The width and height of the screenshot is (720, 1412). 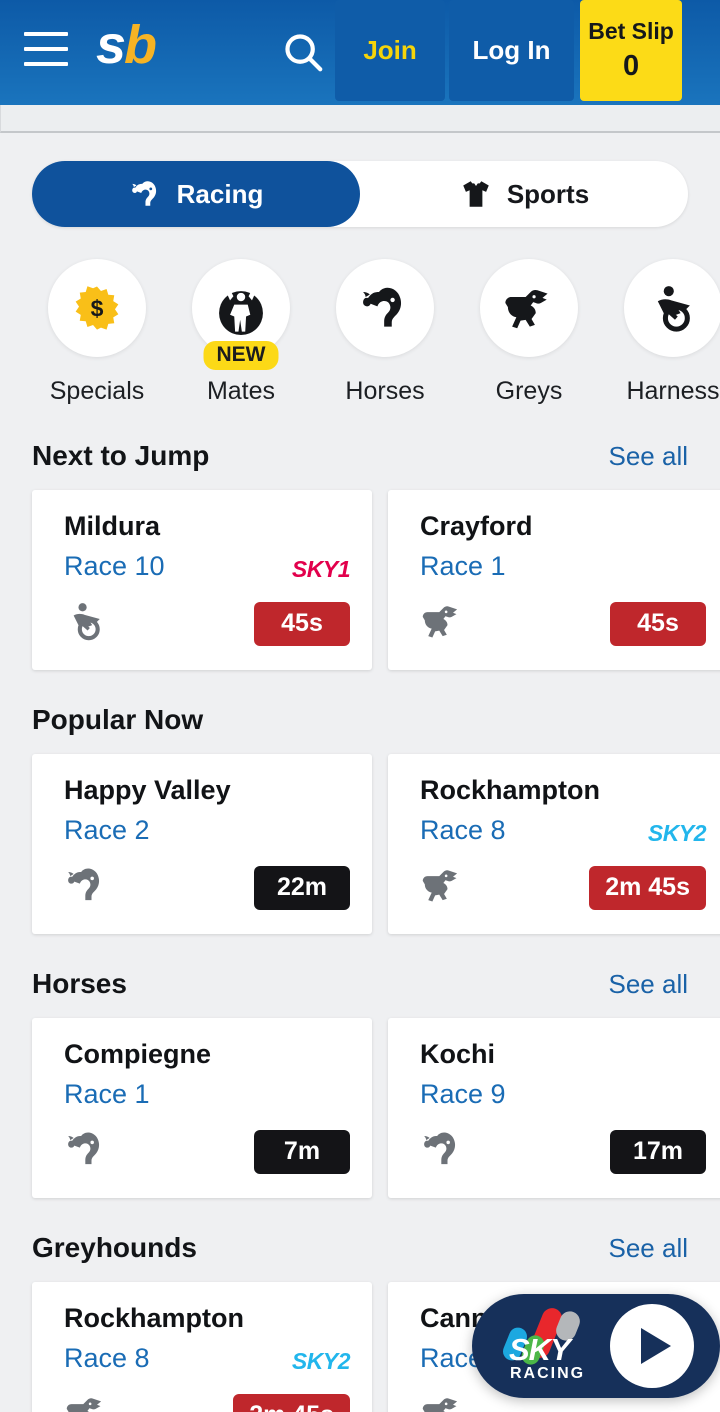 I want to click on race-venue: Mildura, so click(x=112, y=526).